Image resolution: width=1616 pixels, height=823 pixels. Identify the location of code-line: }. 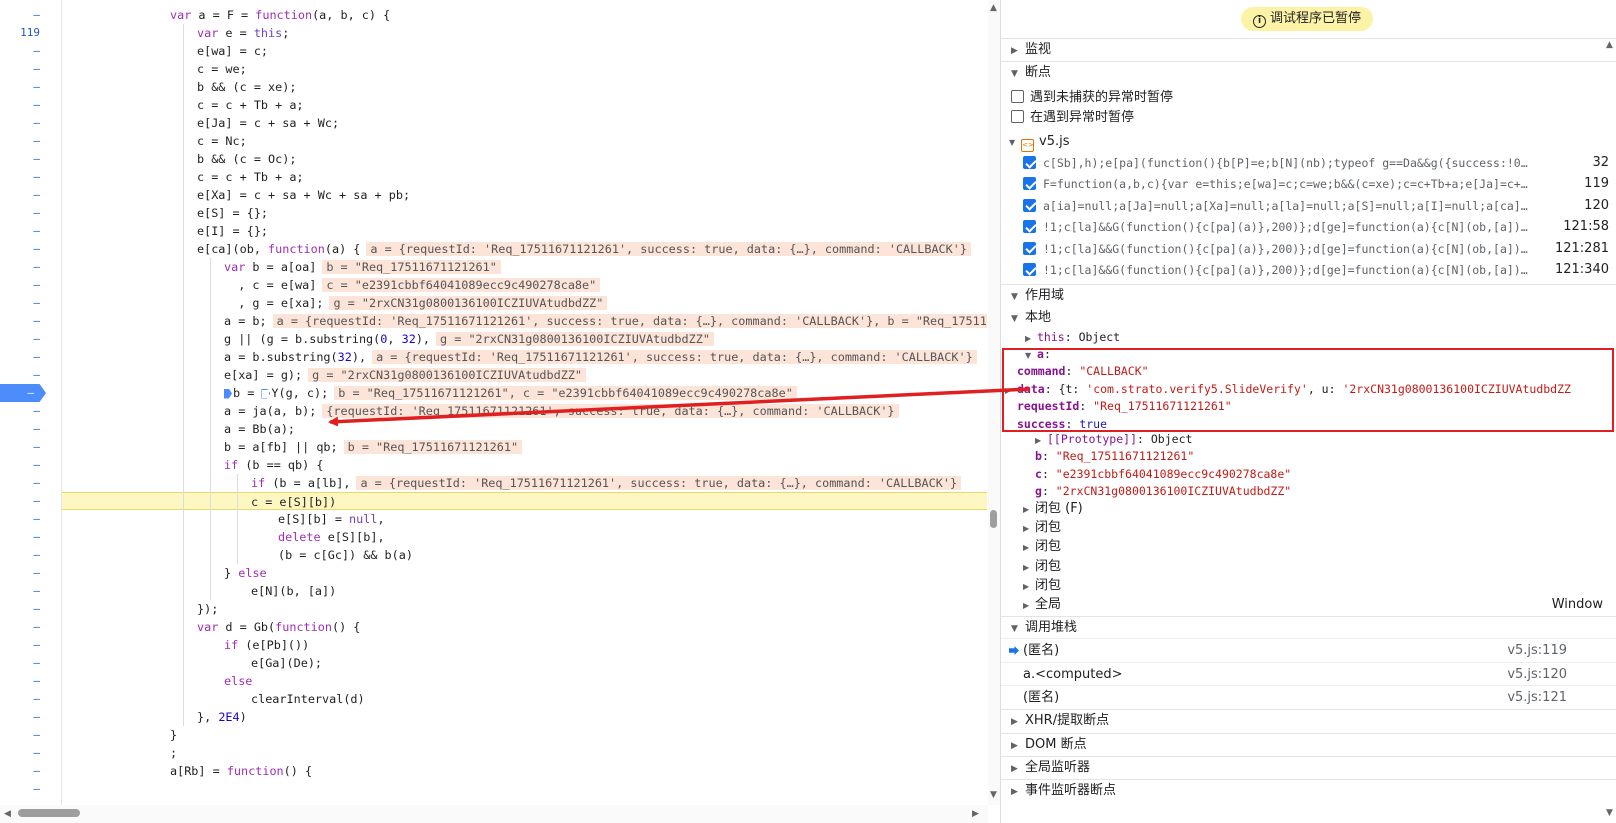
(524, 735).